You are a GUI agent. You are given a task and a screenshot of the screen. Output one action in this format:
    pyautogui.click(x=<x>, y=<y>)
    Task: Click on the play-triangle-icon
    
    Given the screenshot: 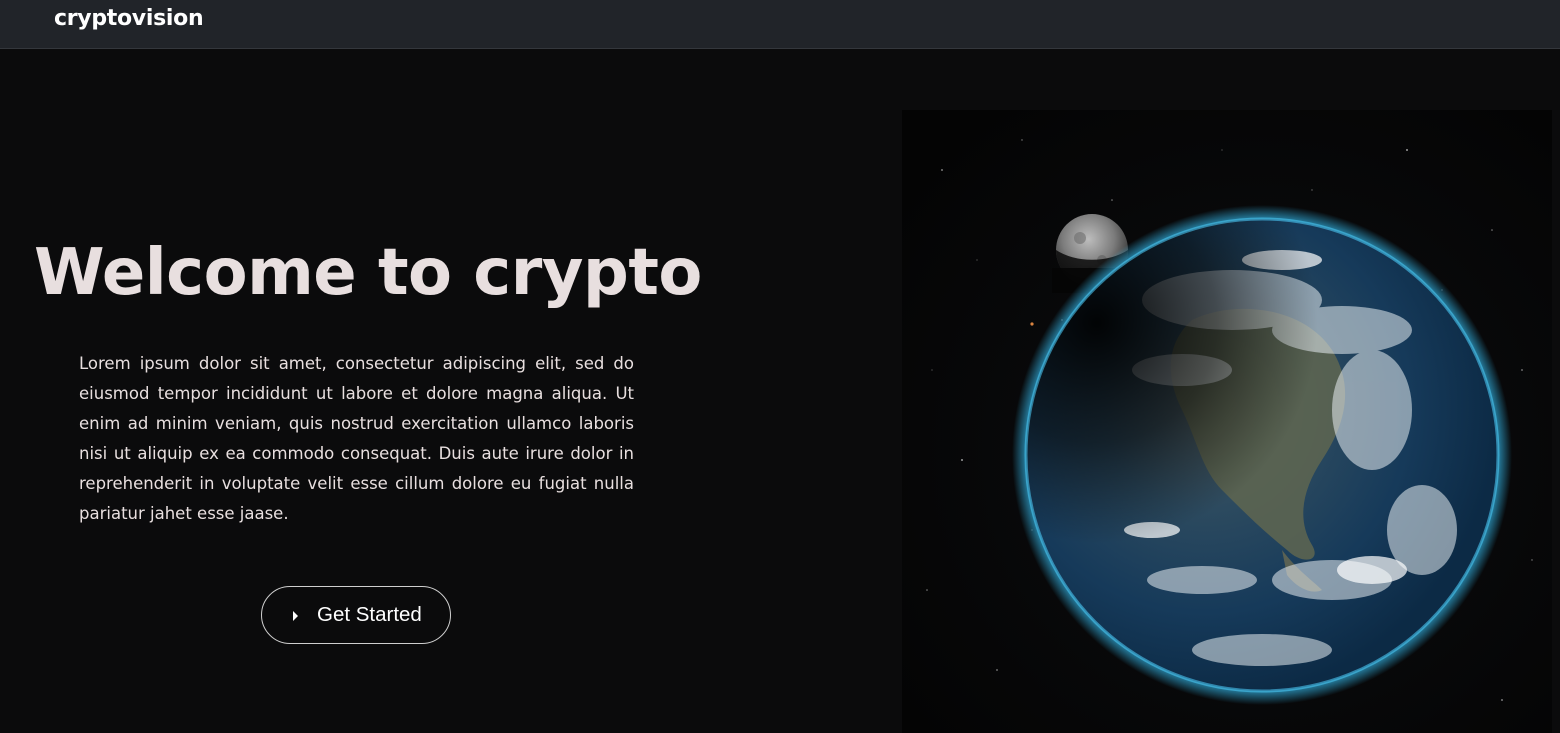 What is the action you would take?
    pyautogui.click(x=295, y=616)
    